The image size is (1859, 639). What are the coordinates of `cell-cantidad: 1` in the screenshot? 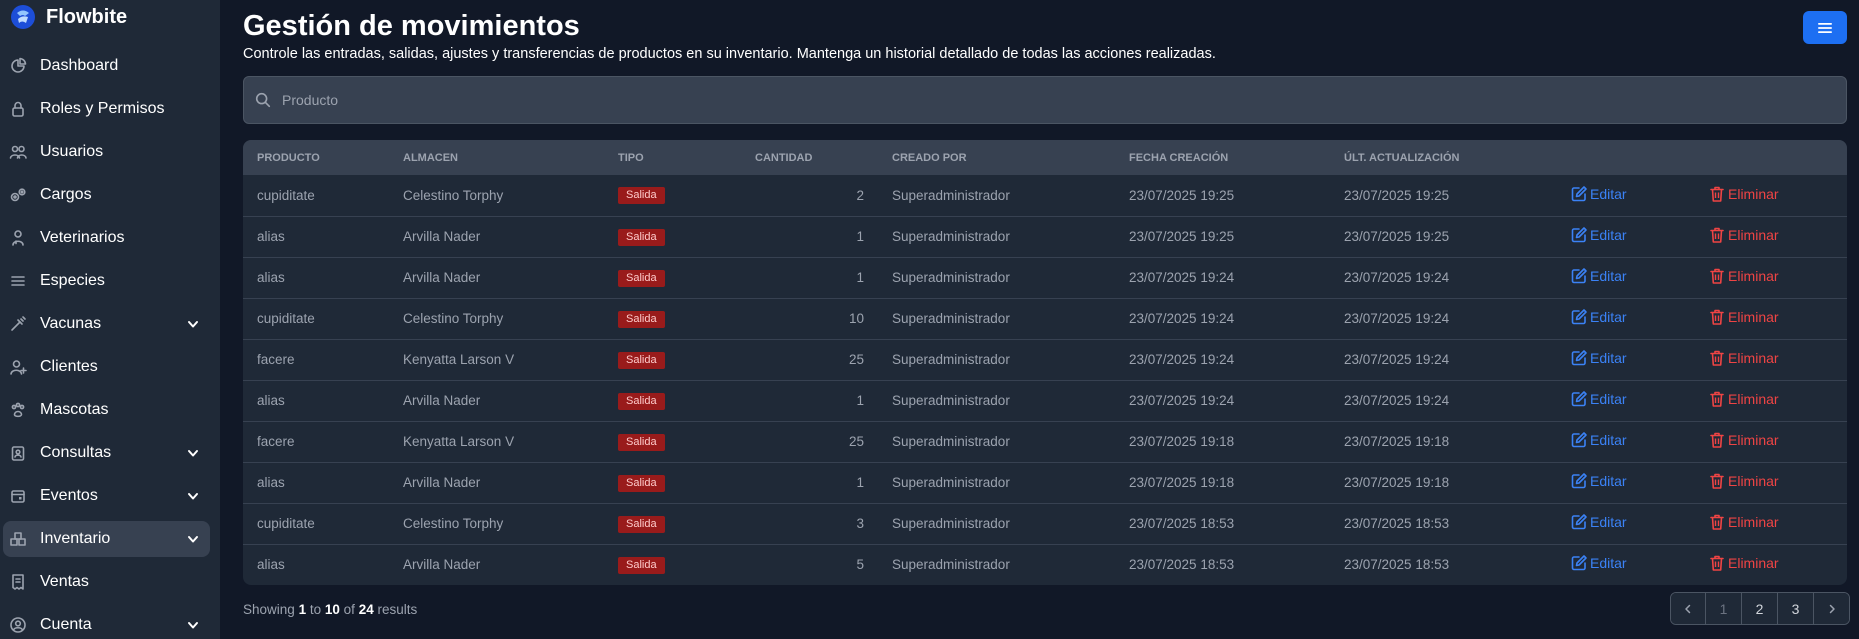 It's located at (860, 400).